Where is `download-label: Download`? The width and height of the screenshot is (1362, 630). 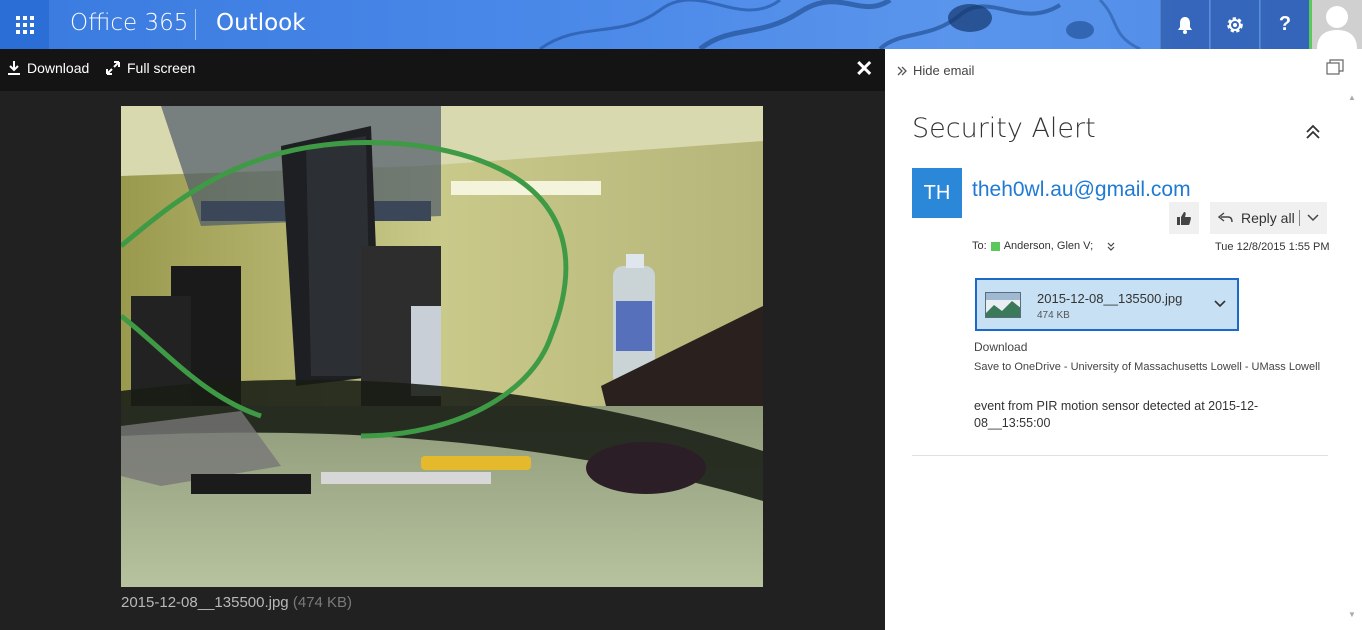
download-label: Download is located at coordinates (58, 68).